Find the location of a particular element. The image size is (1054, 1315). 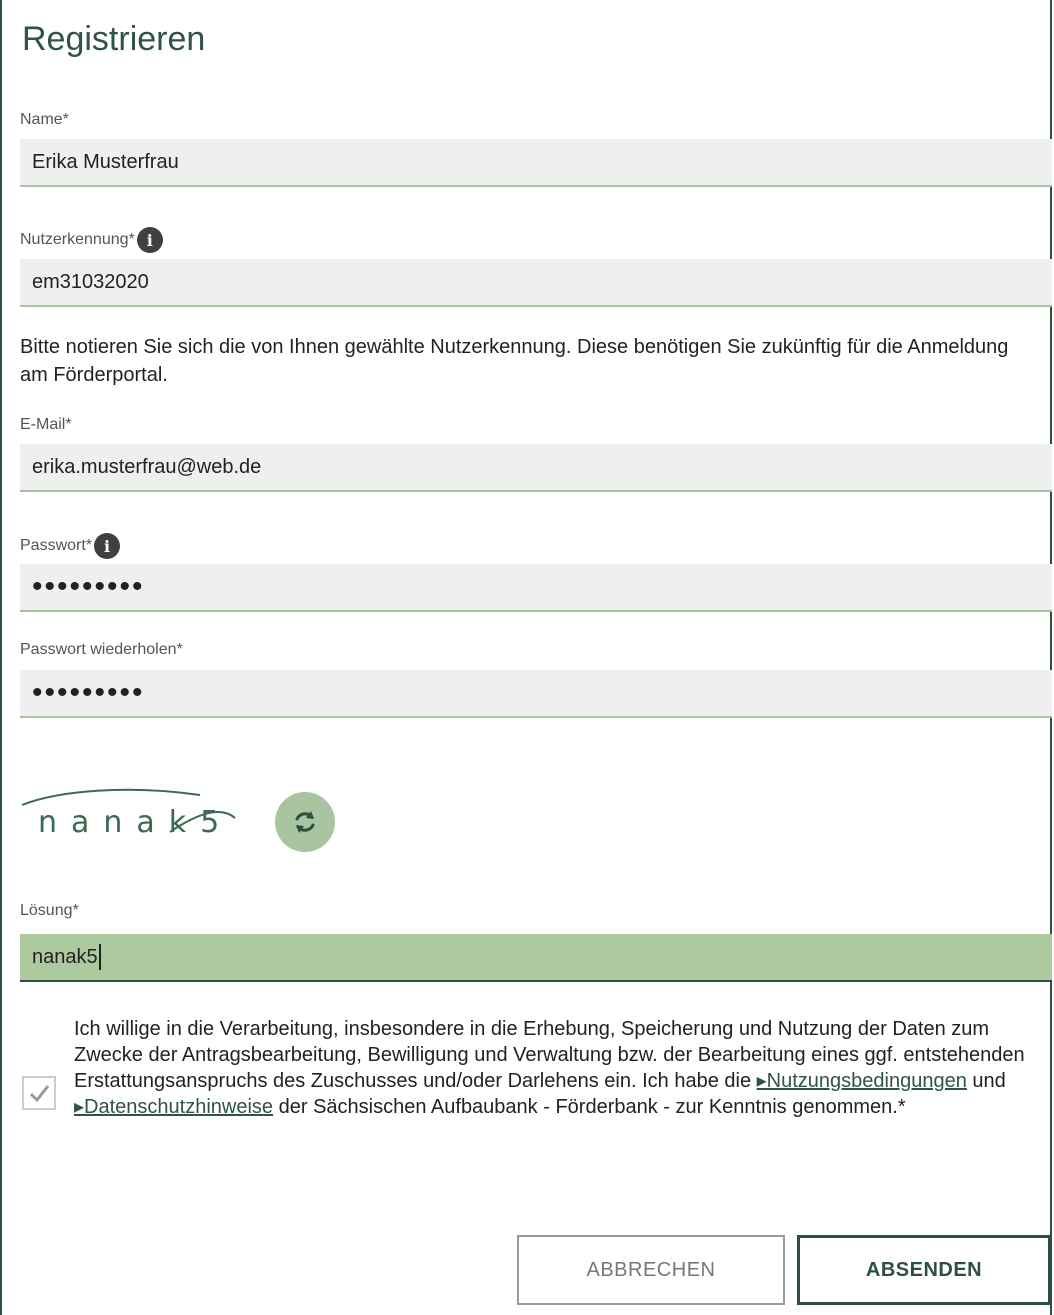

password-input-value: ••••••••• is located at coordinates (88, 586).